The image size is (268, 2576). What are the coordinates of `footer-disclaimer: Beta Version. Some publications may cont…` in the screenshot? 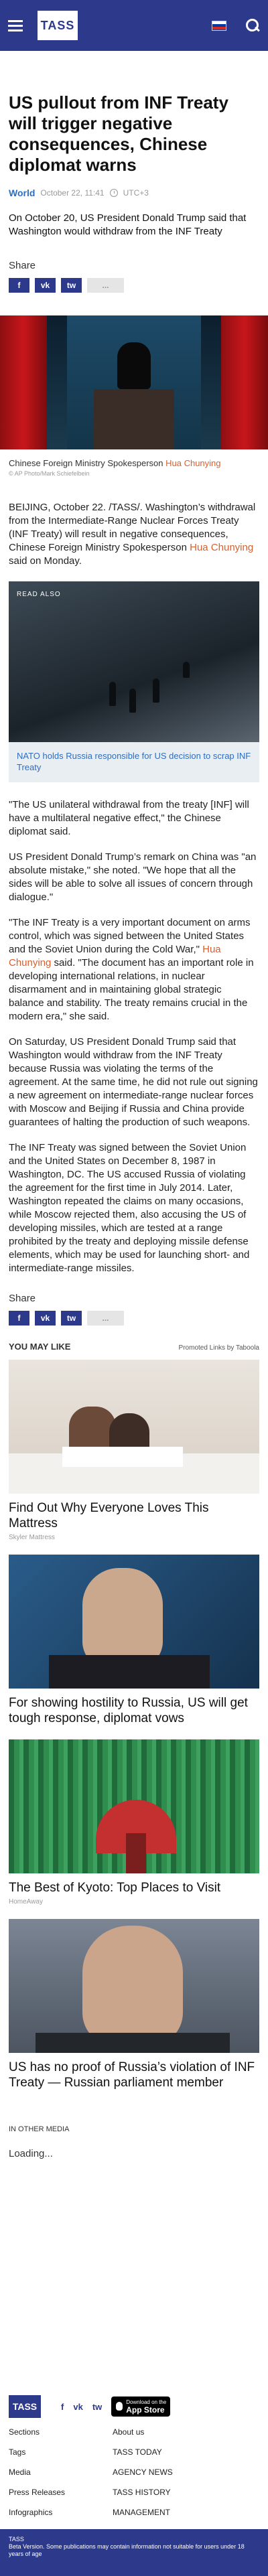 It's located at (127, 2550).